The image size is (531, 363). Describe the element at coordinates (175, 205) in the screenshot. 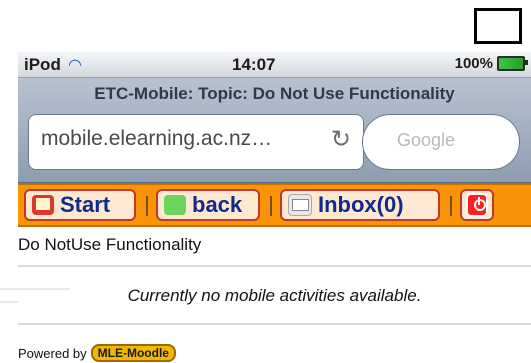

I see `back-arrow-icon` at that location.